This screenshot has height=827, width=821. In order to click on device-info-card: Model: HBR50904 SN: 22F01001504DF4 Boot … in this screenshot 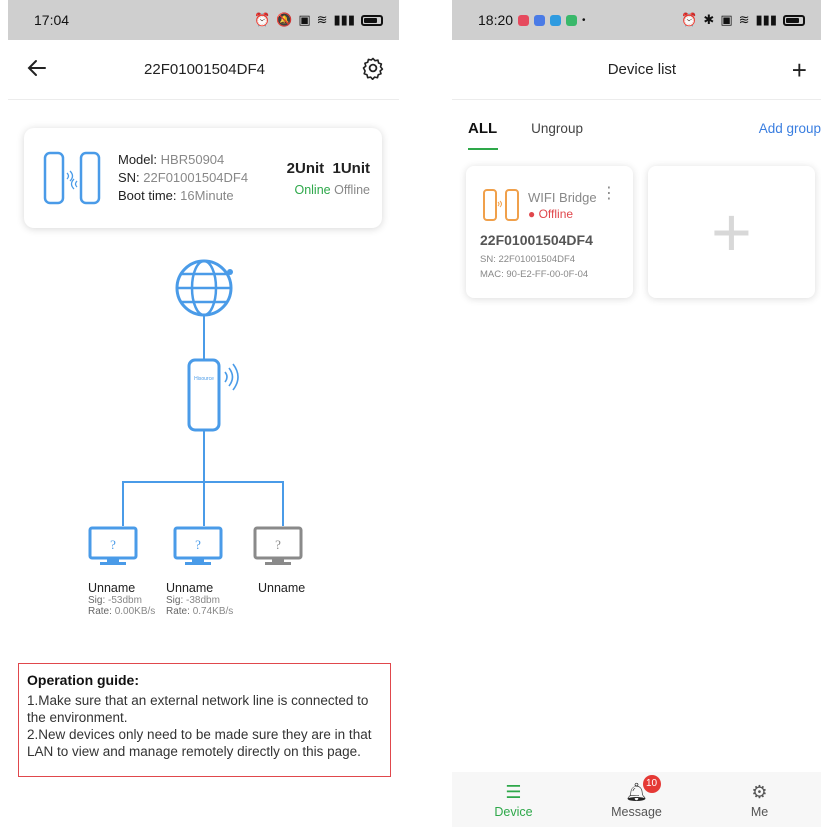, I will do `click(203, 178)`.